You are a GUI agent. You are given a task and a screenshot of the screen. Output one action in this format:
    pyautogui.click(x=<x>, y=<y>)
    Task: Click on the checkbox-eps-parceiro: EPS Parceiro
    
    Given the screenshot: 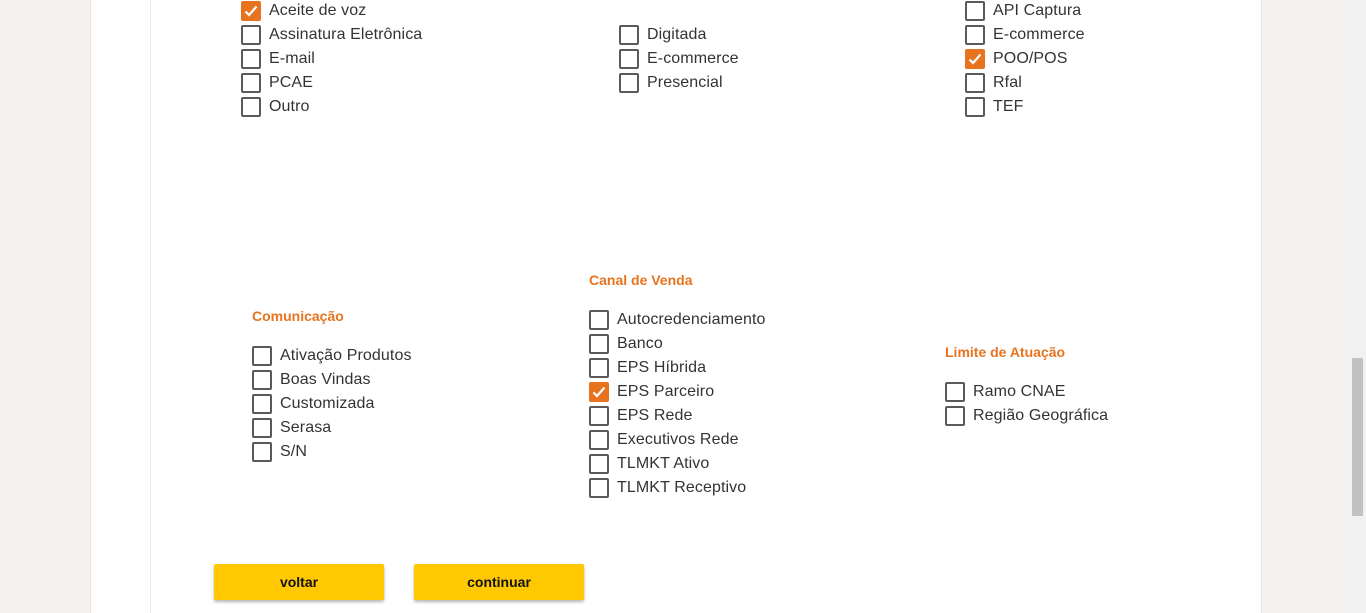 What is the action you would take?
    pyautogui.click(x=651, y=392)
    